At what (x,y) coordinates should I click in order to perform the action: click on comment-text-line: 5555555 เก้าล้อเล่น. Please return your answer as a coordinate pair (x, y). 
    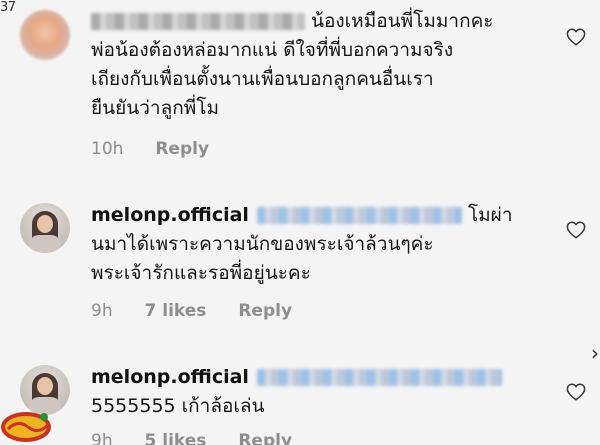
    Looking at the image, I should click on (178, 406).